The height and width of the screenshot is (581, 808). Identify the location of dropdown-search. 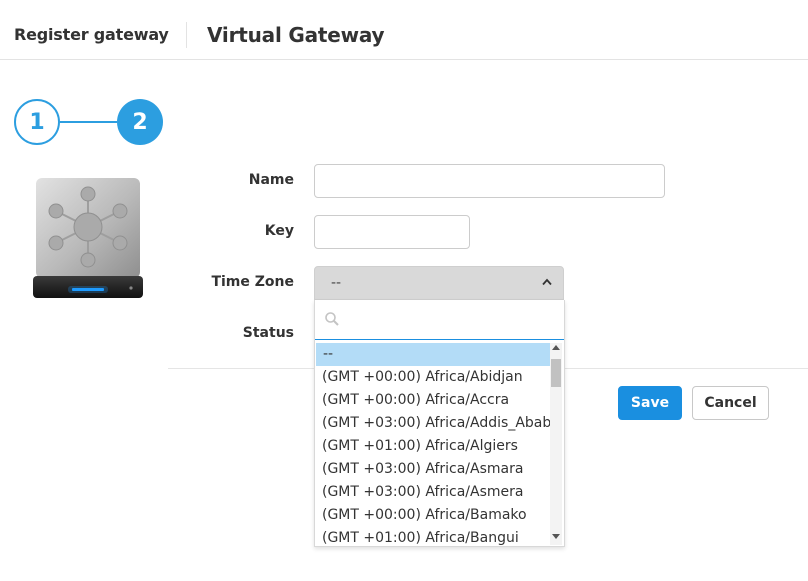
(439, 320).